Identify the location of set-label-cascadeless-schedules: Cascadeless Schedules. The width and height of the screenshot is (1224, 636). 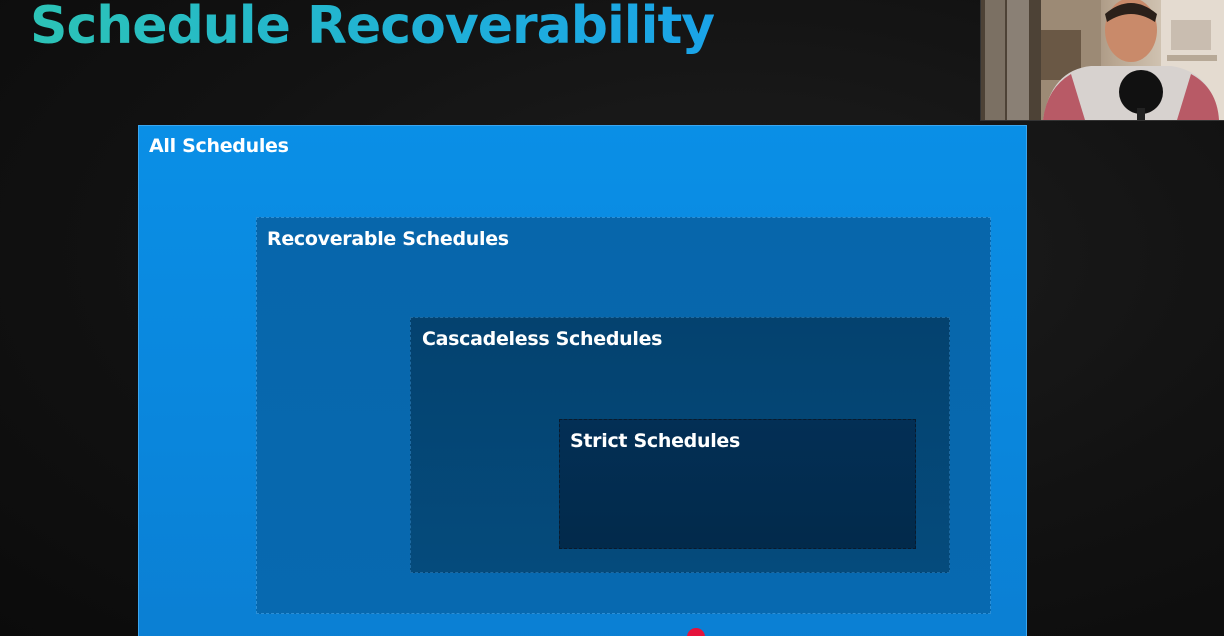
(542, 339).